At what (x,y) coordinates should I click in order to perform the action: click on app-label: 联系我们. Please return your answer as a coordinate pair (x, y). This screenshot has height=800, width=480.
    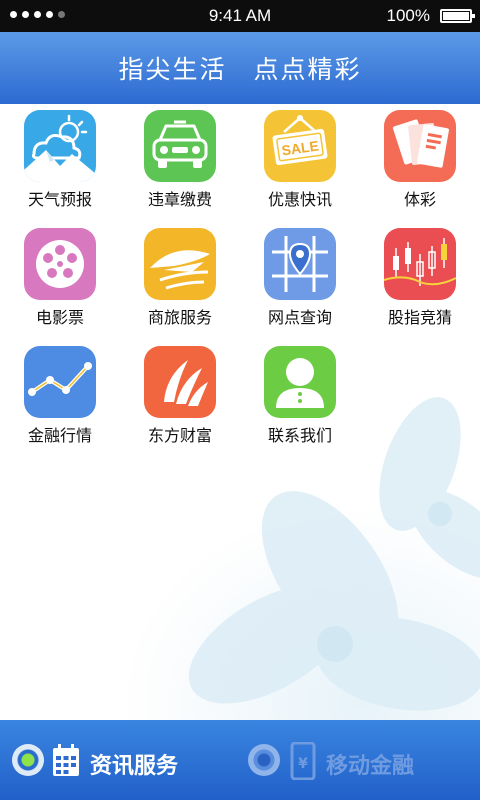
    Looking at the image, I should click on (299, 435).